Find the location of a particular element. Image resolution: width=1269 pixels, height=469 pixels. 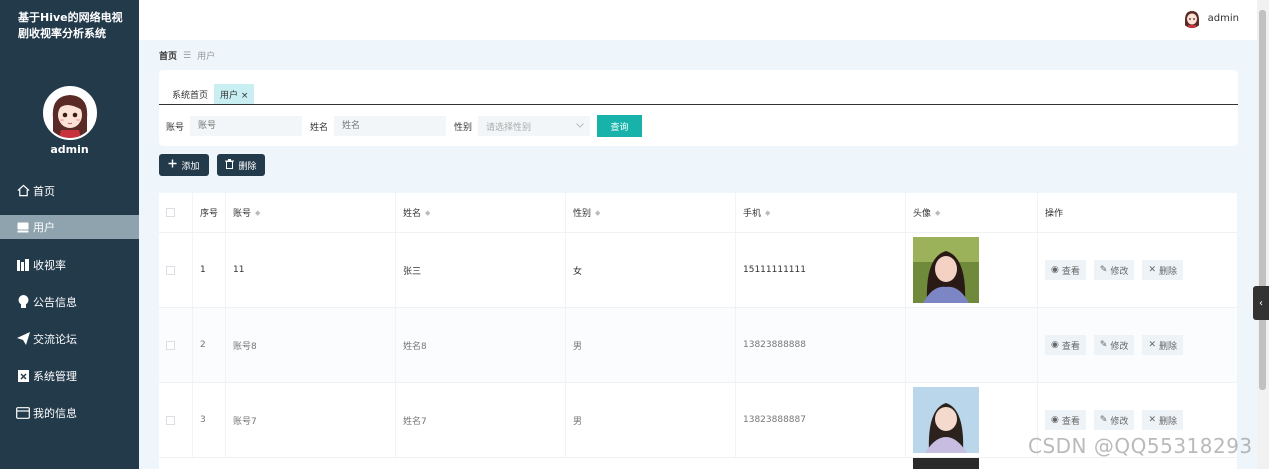

header-gender: 性别 ◆ is located at coordinates (651, 212).